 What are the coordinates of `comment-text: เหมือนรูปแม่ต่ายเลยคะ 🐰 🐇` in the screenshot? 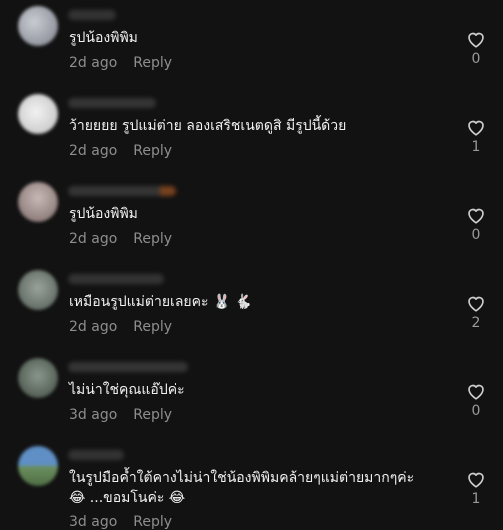 It's located at (161, 302).